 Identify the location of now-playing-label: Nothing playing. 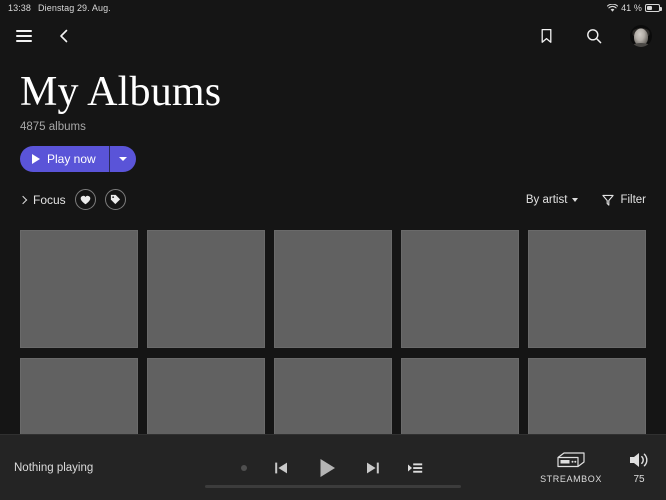
(54, 467).